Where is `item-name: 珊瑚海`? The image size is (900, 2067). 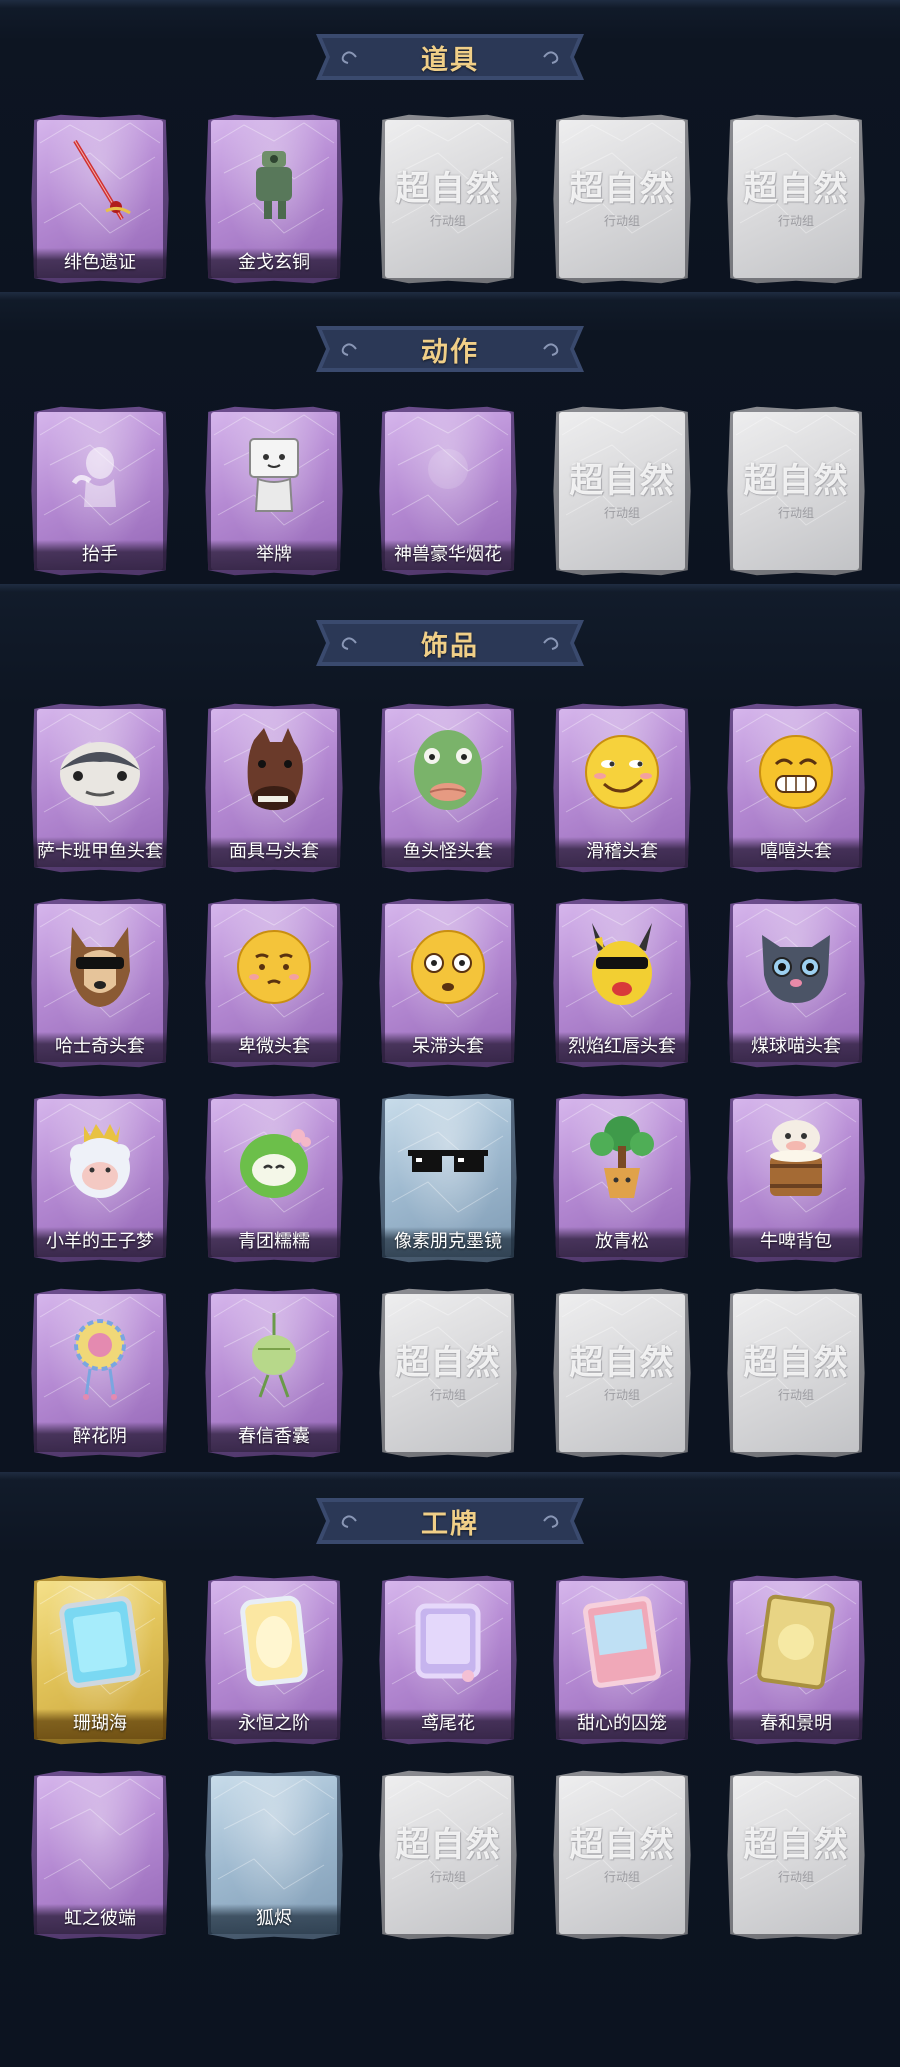 item-name: 珊瑚海 is located at coordinates (100, 1724).